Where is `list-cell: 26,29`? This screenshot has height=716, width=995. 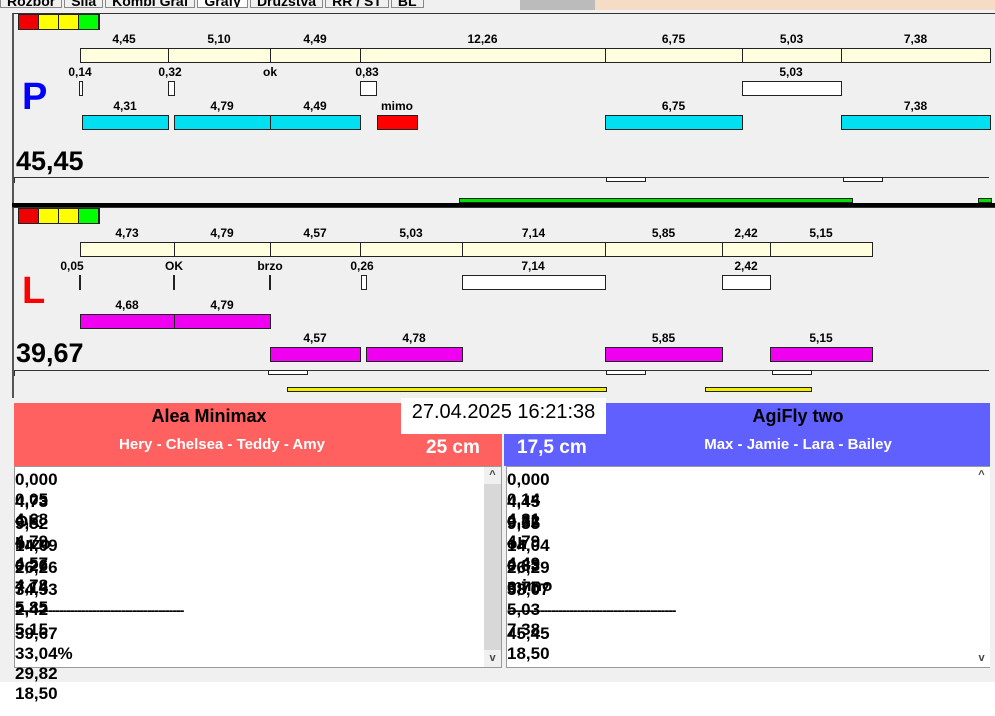 list-cell: 26,29 is located at coordinates (528, 567).